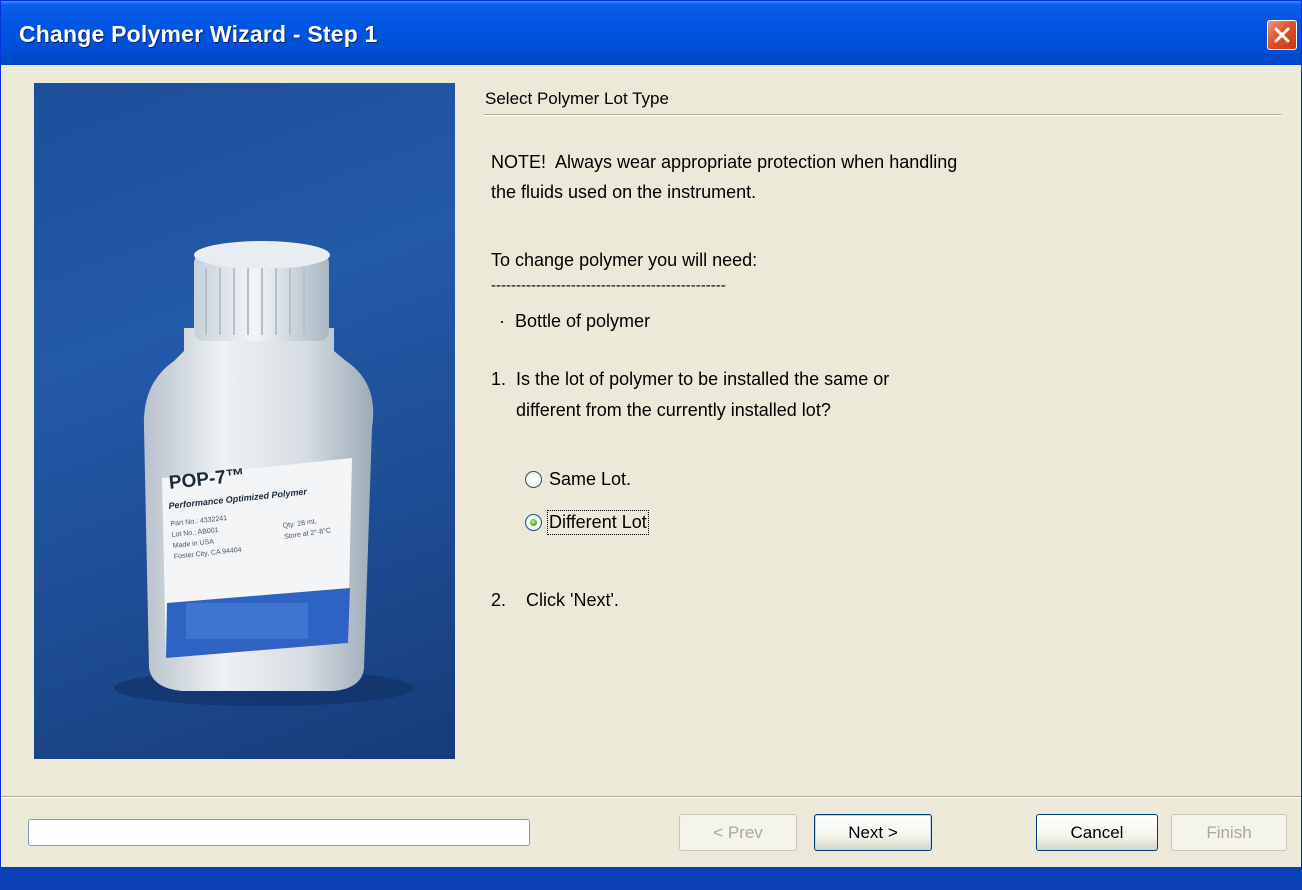 This screenshot has width=1302, height=890. What do you see at coordinates (555, 600) in the screenshot?
I see `step-2-text: 2. Click 'Next'.` at bounding box center [555, 600].